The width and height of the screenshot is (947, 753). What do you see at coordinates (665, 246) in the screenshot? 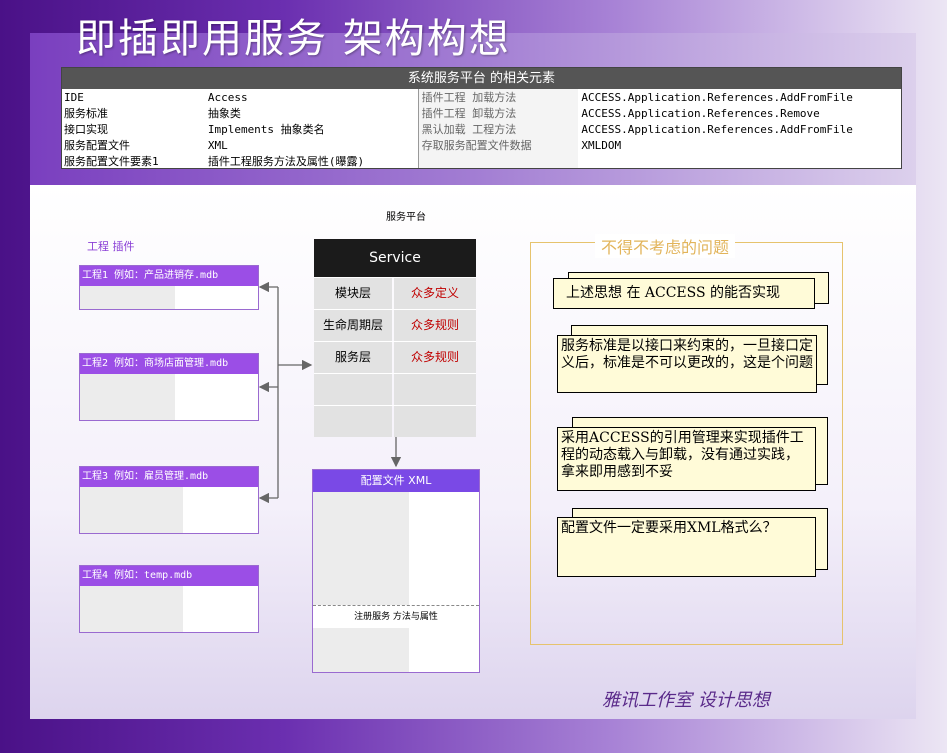
I see `issues-title: 不得不考虑的问题` at bounding box center [665, 246].